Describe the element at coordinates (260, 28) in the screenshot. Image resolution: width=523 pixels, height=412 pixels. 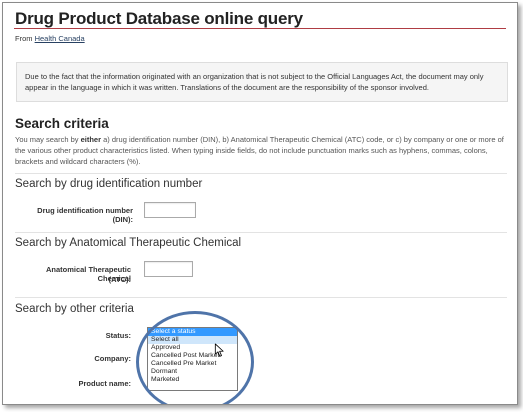
I see `title-underline` at that location.